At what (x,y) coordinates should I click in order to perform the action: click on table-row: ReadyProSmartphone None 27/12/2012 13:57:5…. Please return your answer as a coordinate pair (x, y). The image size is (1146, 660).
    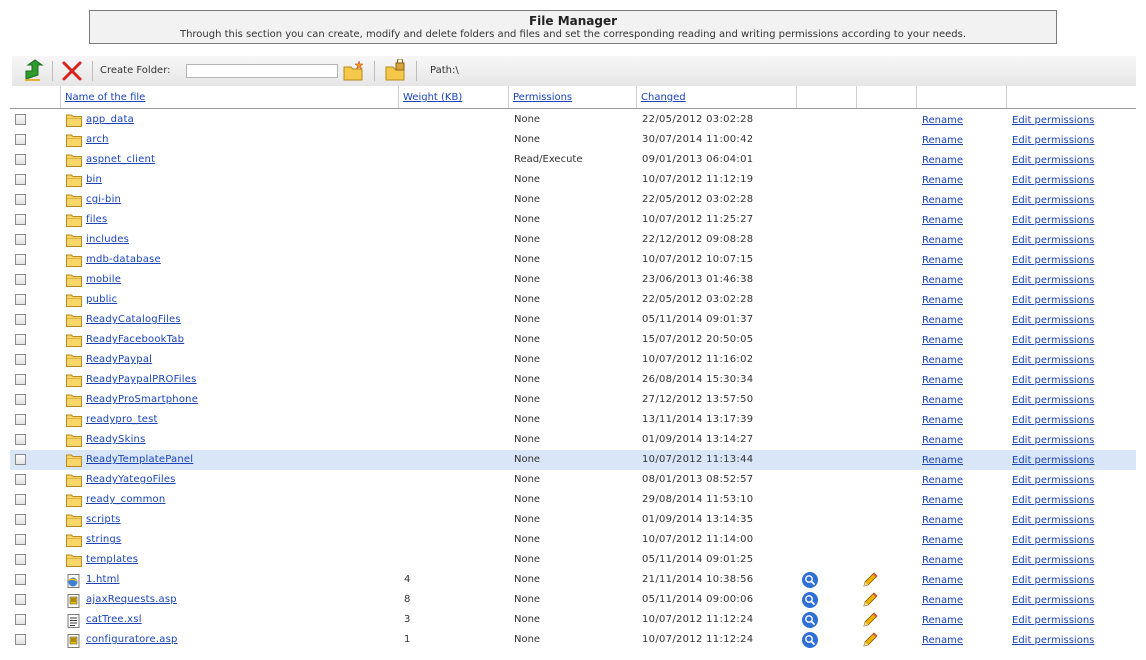
    Looking at the image, I should click on (573, 400).